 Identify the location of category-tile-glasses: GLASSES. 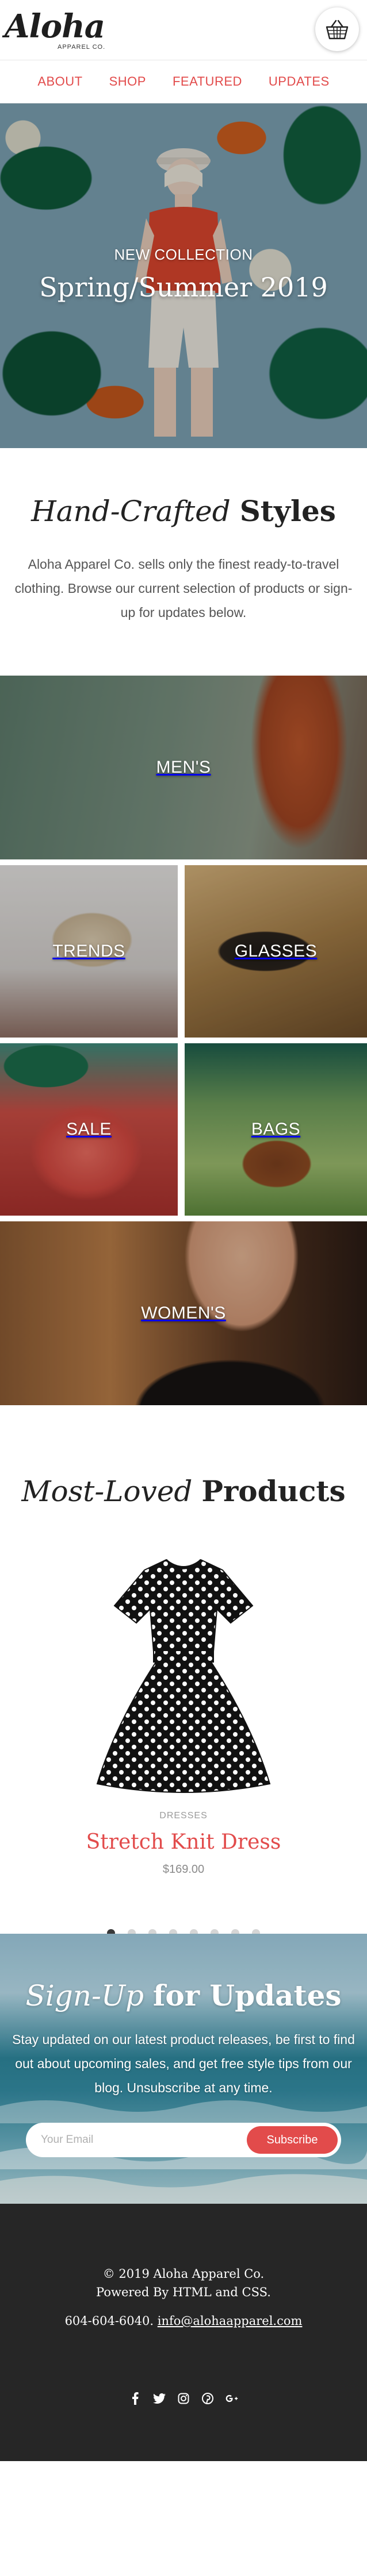
(276, 952).